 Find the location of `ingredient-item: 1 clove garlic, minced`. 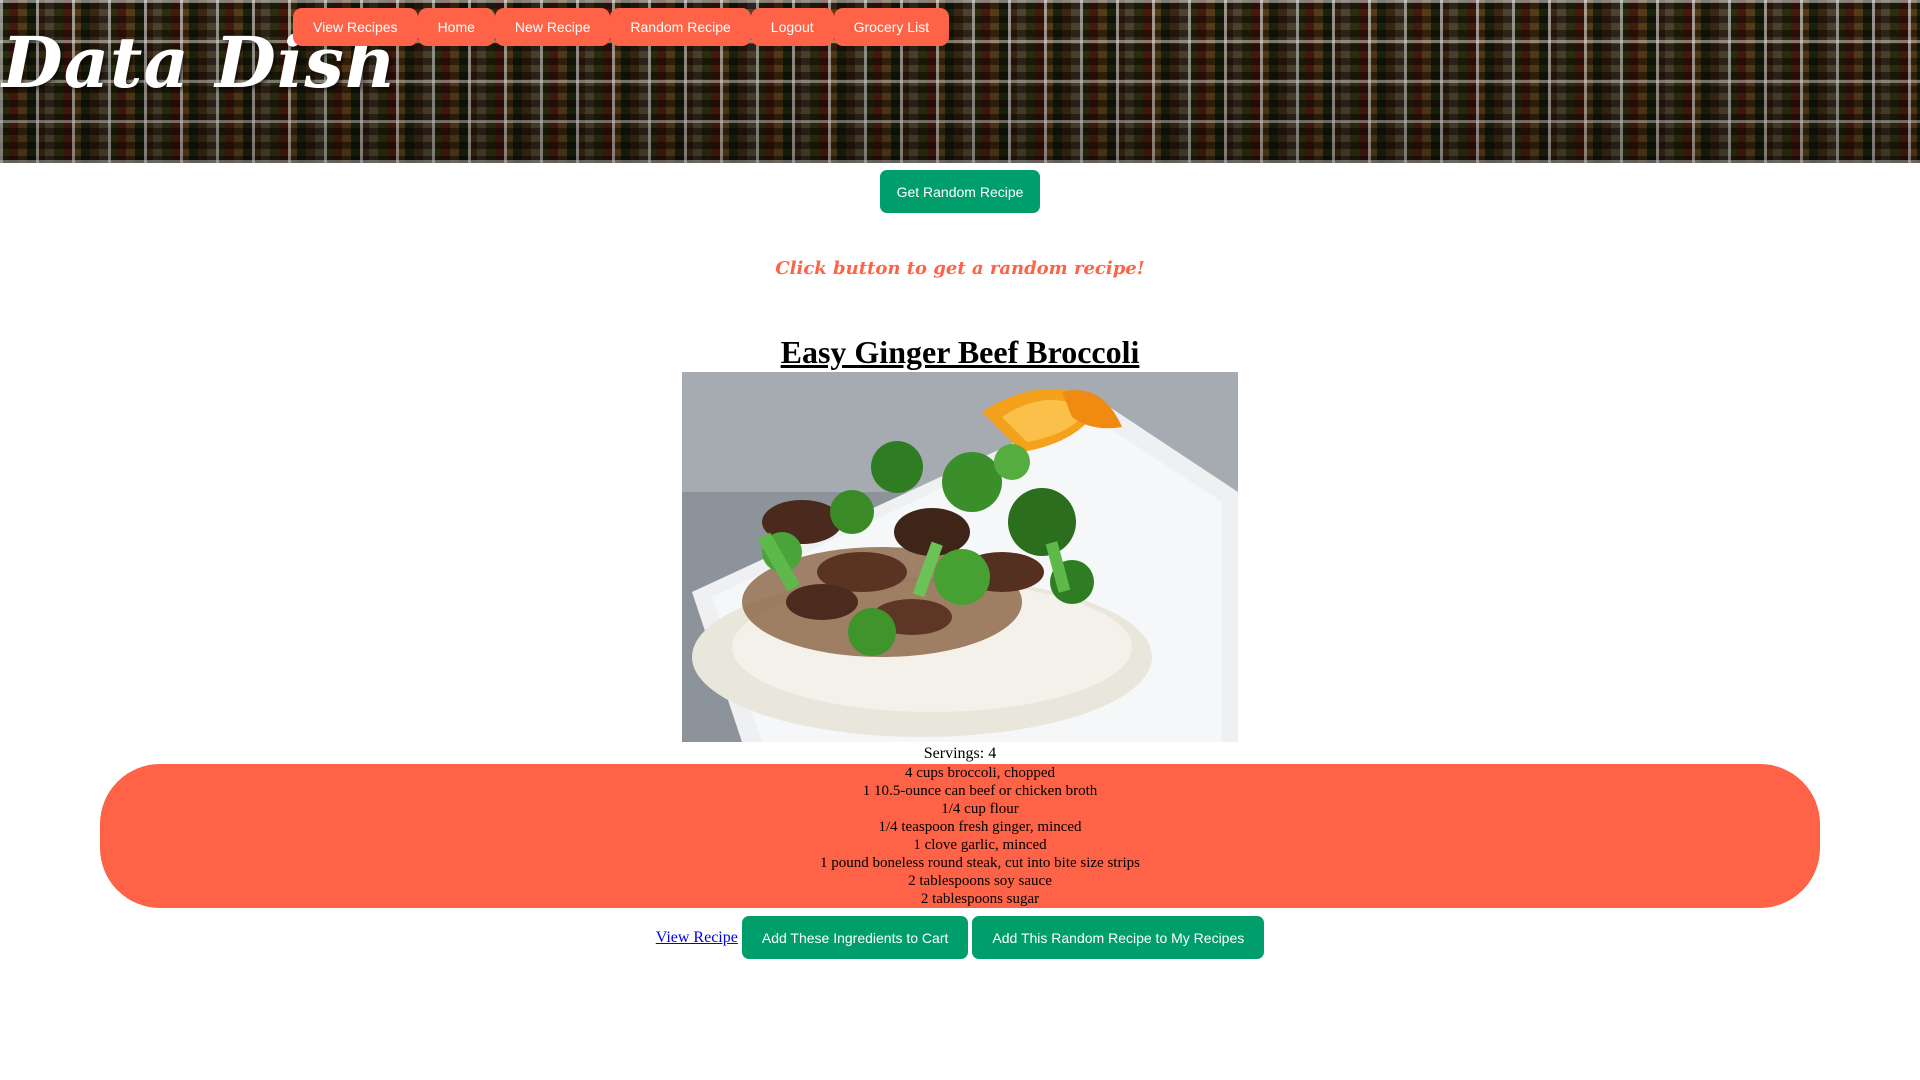

ingredient-item: 1 clove garlic, minced is located at coordinates (980, 845).